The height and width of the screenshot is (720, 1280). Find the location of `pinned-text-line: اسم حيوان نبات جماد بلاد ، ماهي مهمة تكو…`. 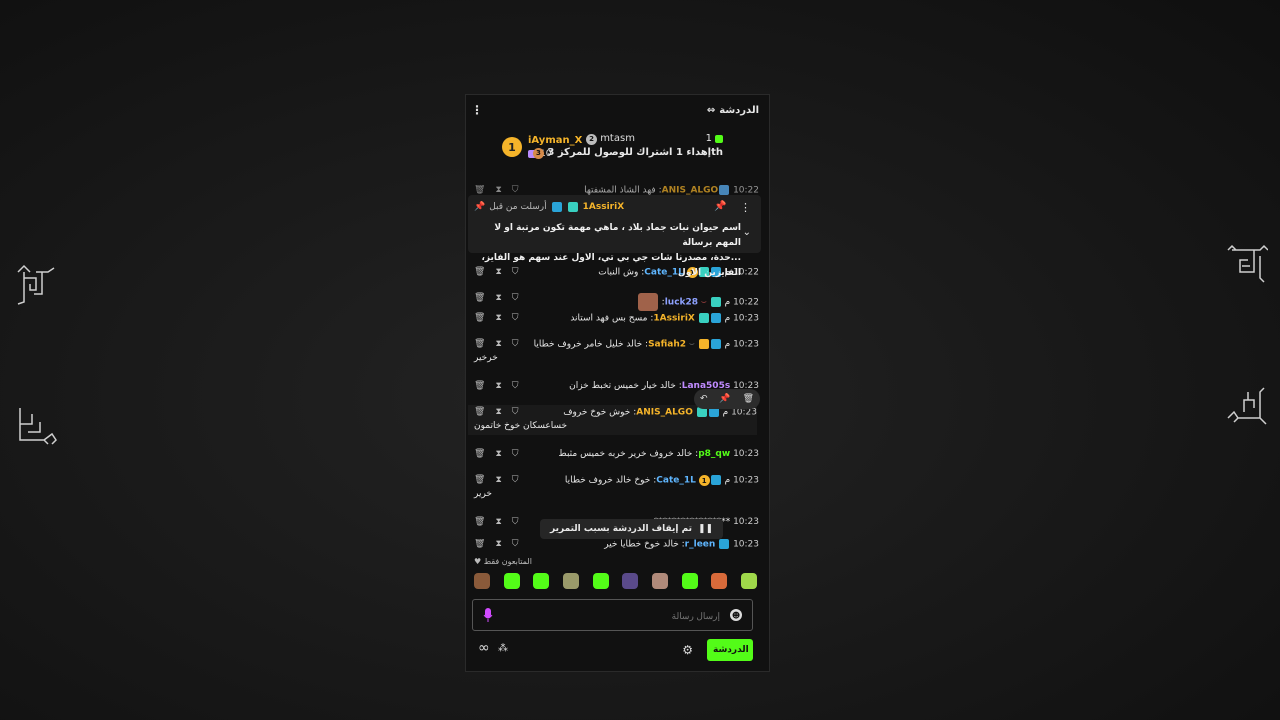

pinned-text-line: اسم حيوان نبات جماد بلاد ، ماهي مهمة تكو… is located at coordinates (617, 235).